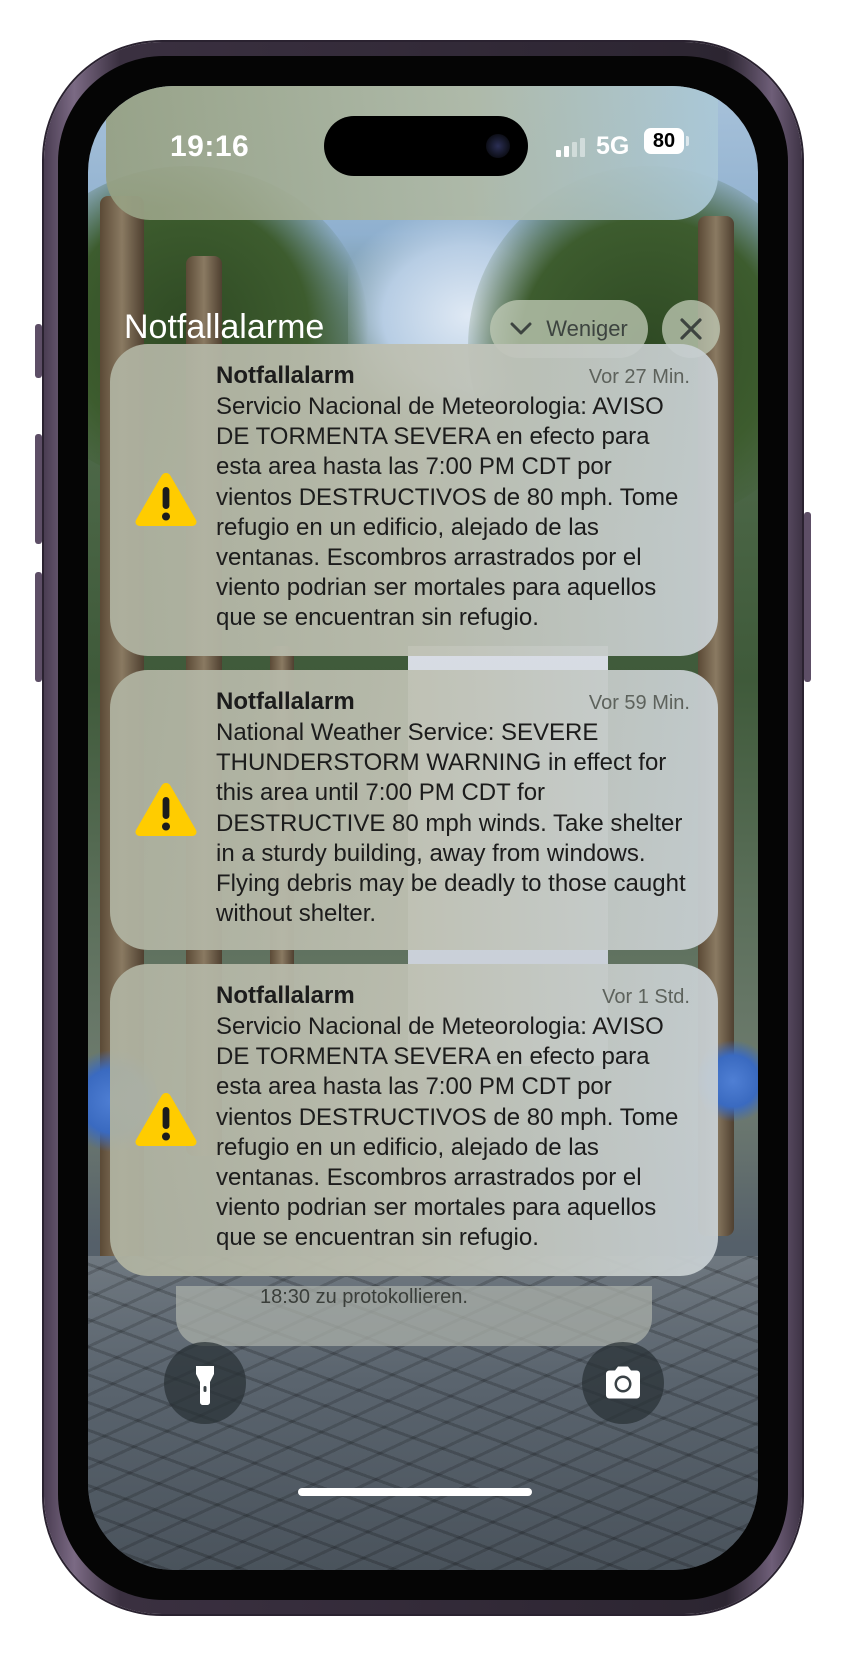 The height and width of the screenshot is (1656, 846). I want to click on chevron-down-icon, so click(521, 328).